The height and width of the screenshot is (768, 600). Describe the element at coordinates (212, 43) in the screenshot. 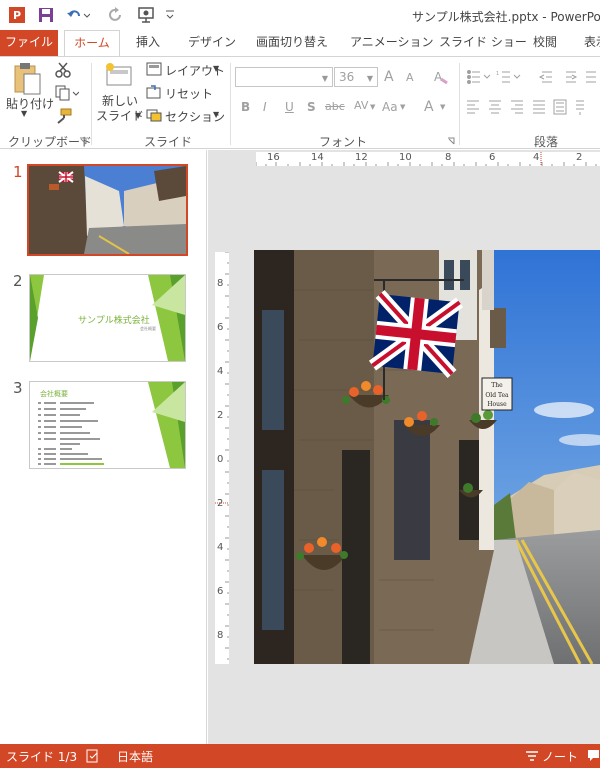

I see `tab-design: デザイン` at that location.